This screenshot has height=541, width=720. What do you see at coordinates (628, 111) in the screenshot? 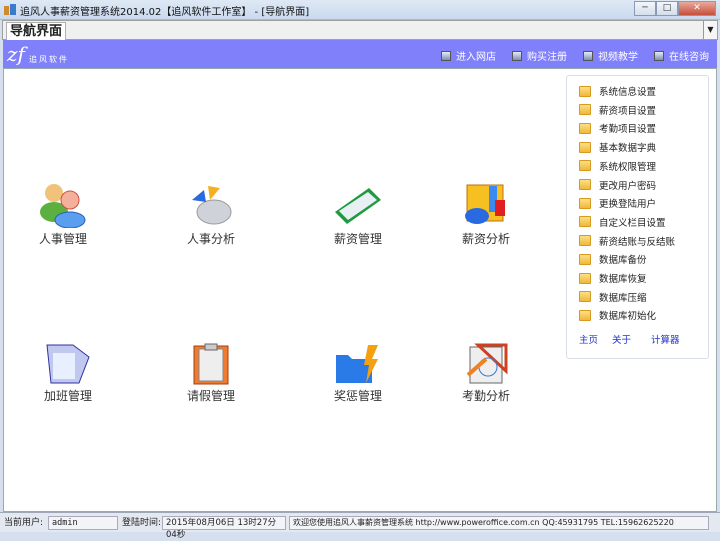
I see `panel-item-label: 薪资项目设置` at bounding box center [628, 111].